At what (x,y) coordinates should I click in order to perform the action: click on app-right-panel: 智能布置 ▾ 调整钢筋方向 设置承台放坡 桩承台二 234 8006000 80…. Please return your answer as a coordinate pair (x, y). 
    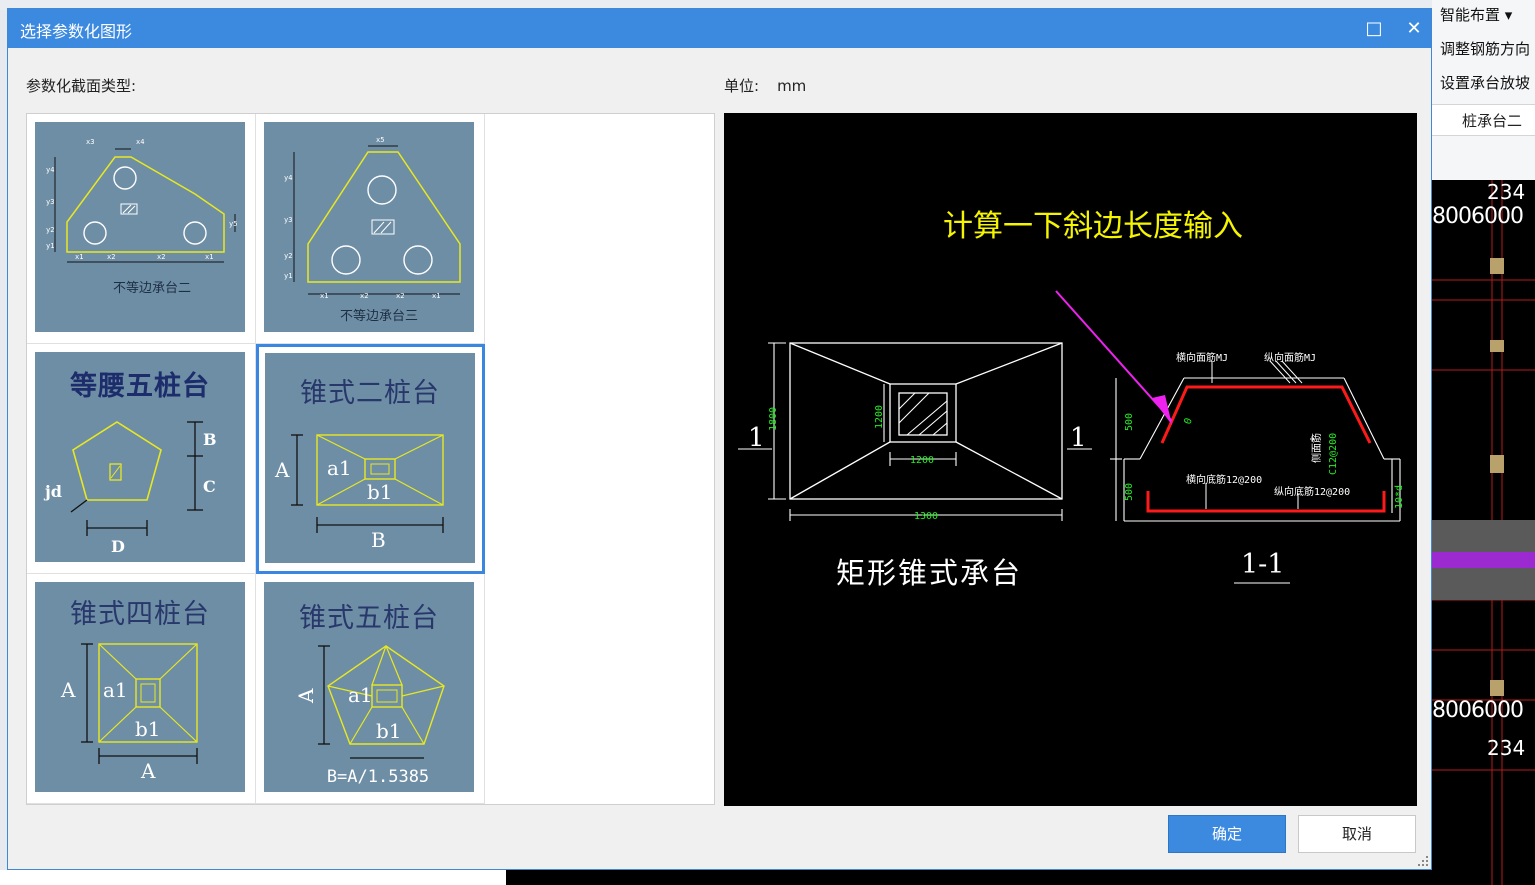
    Looking at the image, I should click on (1483, 442).